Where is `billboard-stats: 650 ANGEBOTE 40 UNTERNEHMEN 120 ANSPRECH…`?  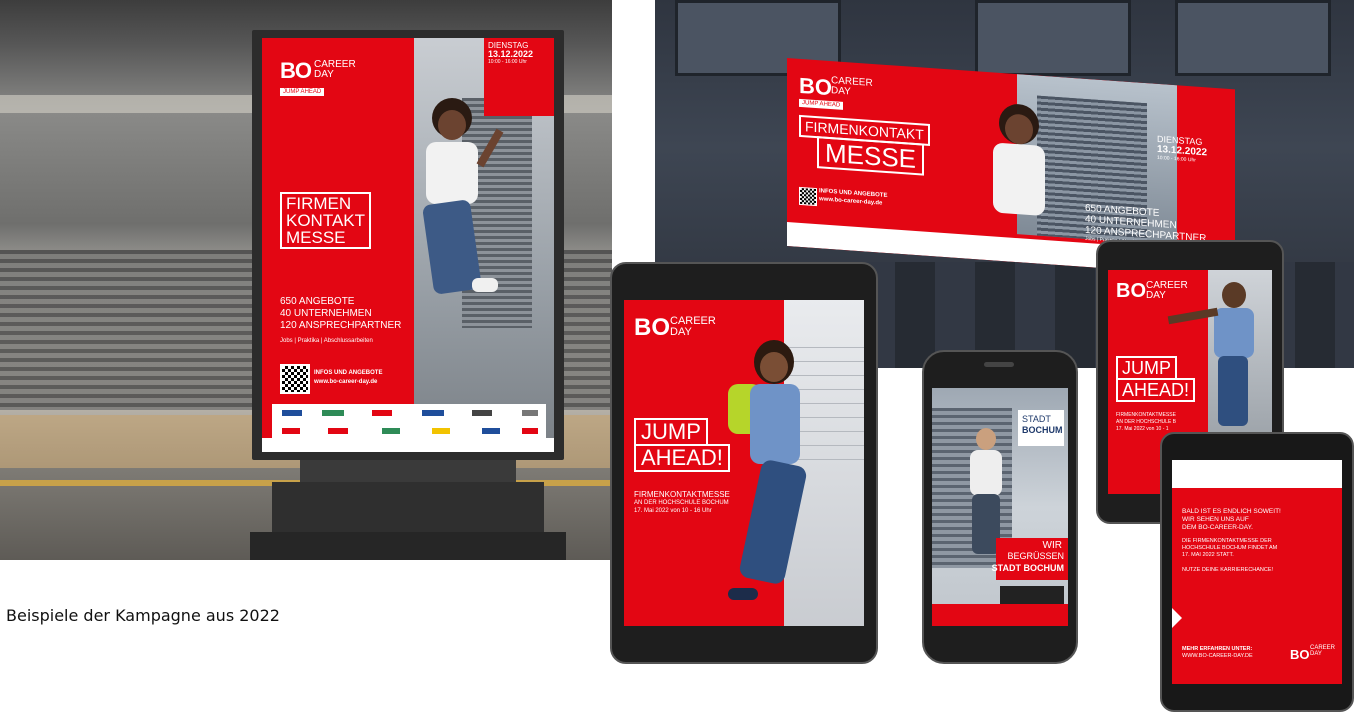 billboard-stats: 650 ANGEBOTE 40 UNTERNEHMEN 120 ANSPRECH… is located at coordinates (341, 313).